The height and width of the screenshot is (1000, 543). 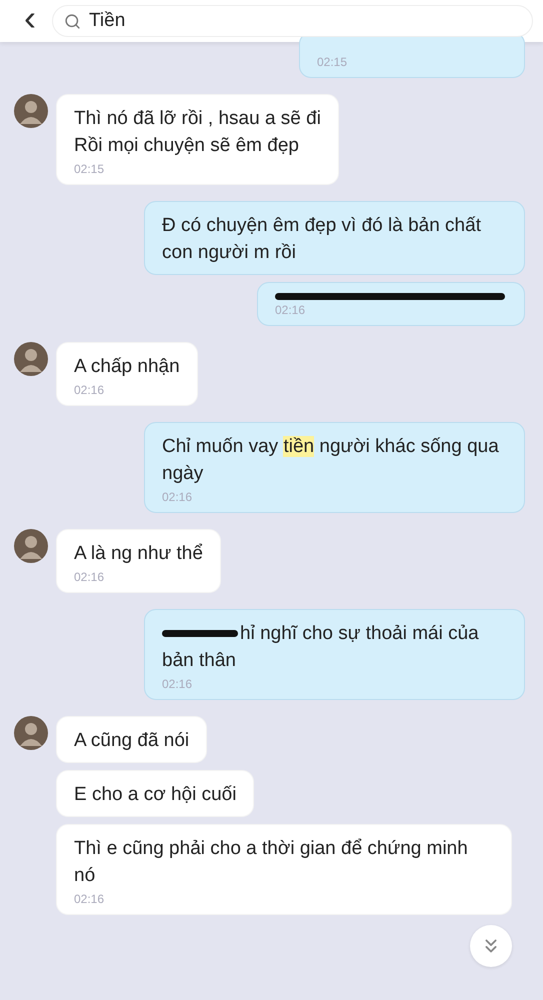 What do you see at coordinates (292, 21) in the screenshot?
I see `search-field: Tiền` at bounding box center [292, 21].